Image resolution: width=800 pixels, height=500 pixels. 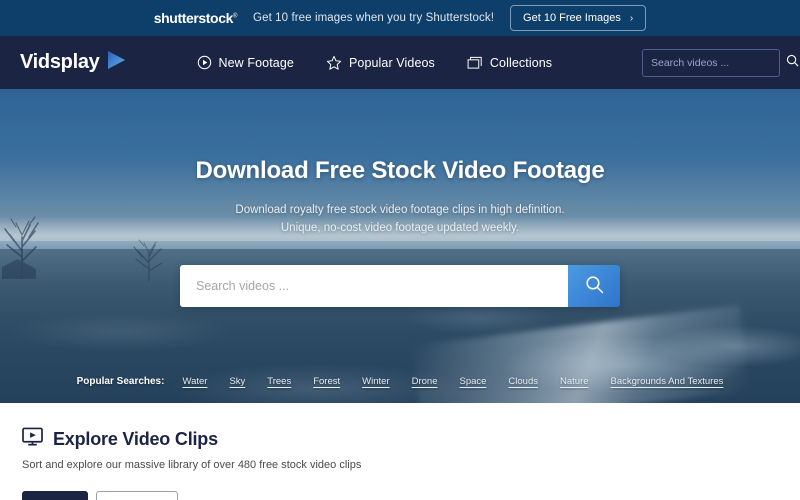 I want to click on explore-tabs, so click(x=400, y=495).